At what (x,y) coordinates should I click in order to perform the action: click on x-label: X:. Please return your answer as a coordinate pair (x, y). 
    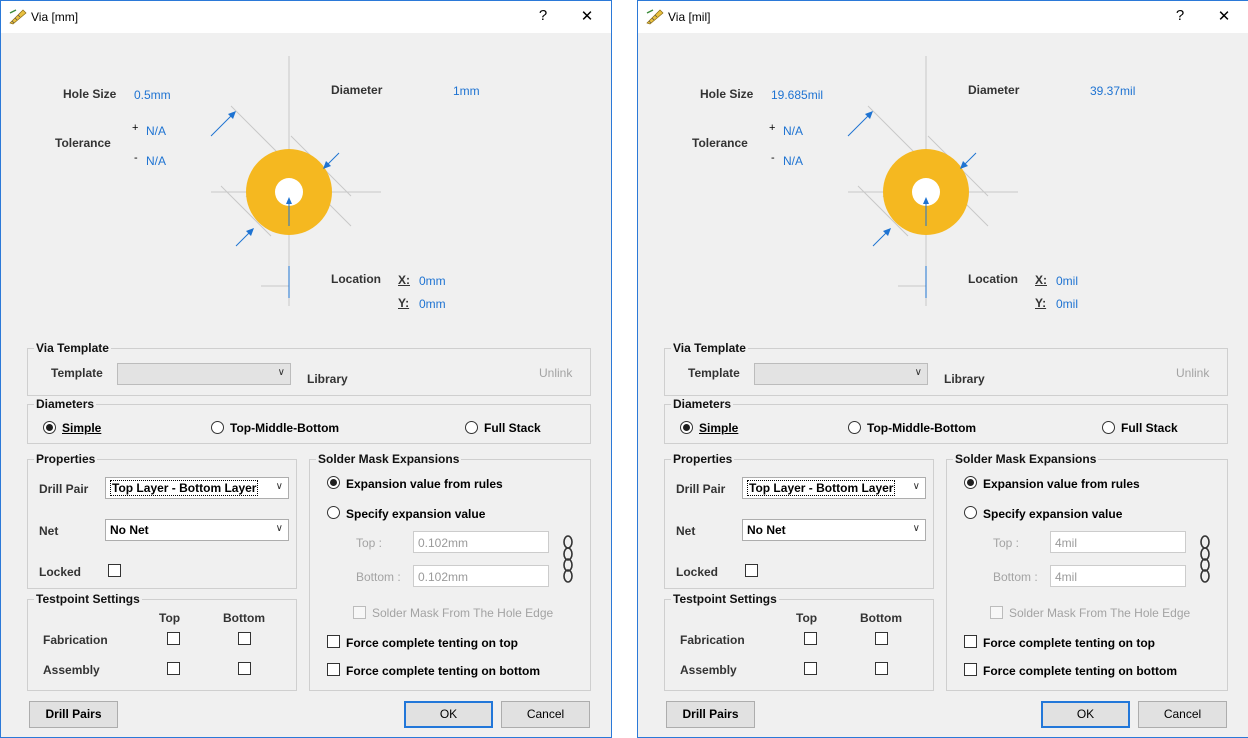
    Looking at the image, I should click on (1041, 280).